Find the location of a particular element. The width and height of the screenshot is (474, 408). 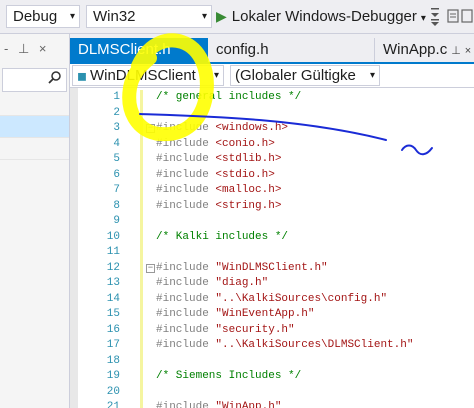

tab-winapp-c: WinApp.c ⊥ × is located at coordinates (424, 50).